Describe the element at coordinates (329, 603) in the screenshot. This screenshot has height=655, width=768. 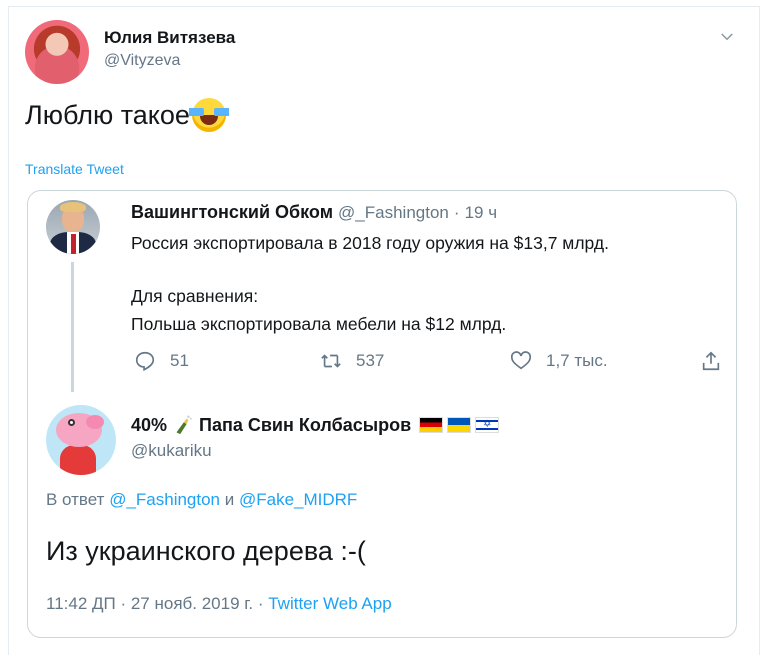
I see `reply-source: Twitter Web App` at that location.